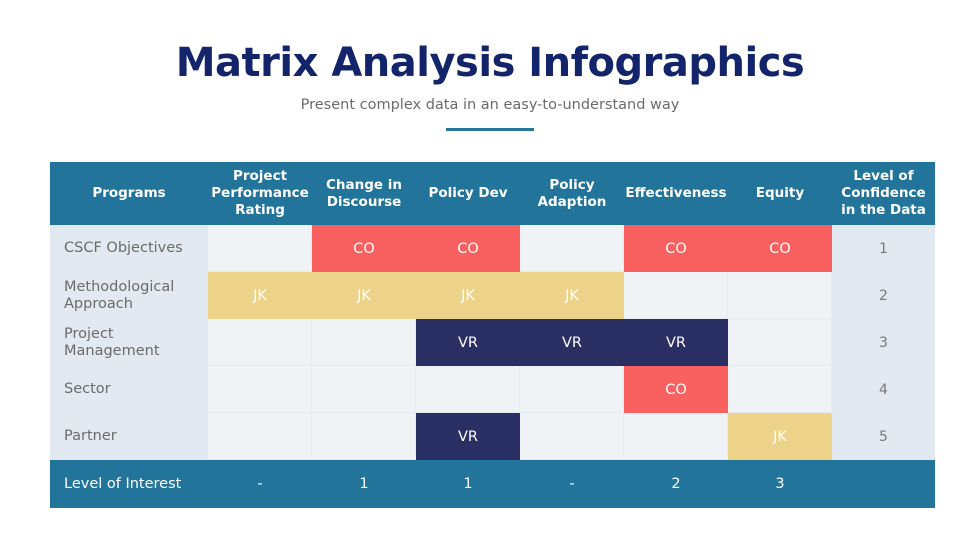  I want to click on confidence-value: 5, so click(883, 436).